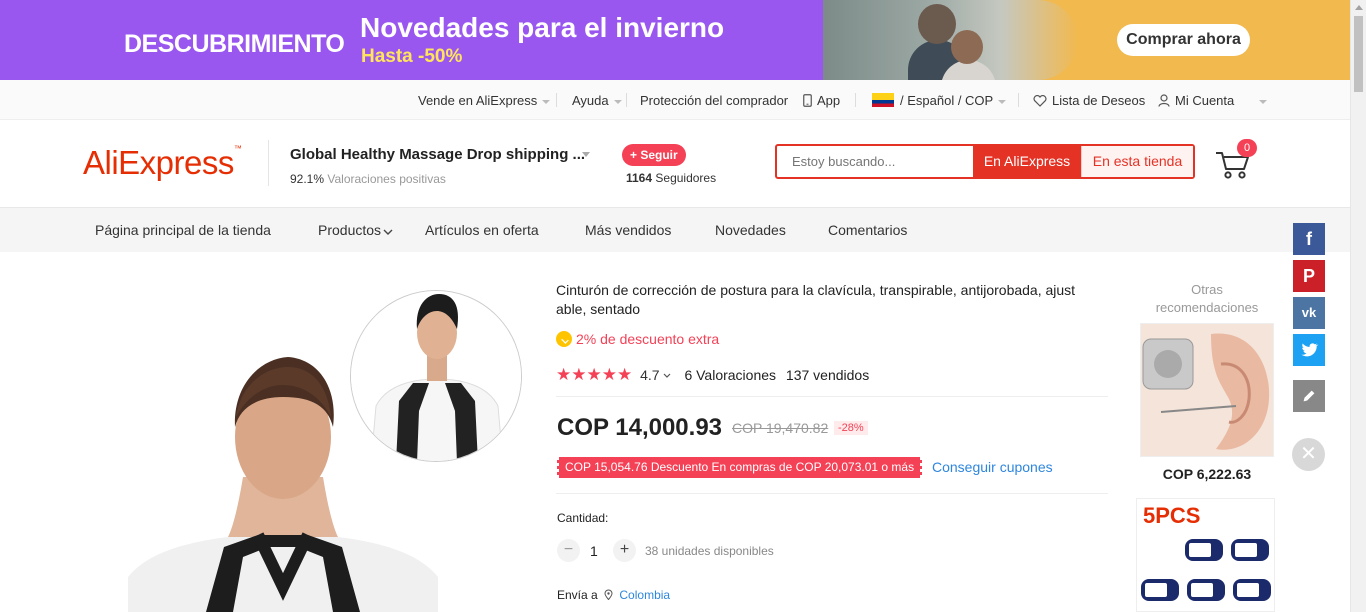 The image size is (1366, 612). What do you see at coordinates (1309, 276) in the screenshot?
I see `pinterest-share-icon: P` at bounding box center [1309, 276].